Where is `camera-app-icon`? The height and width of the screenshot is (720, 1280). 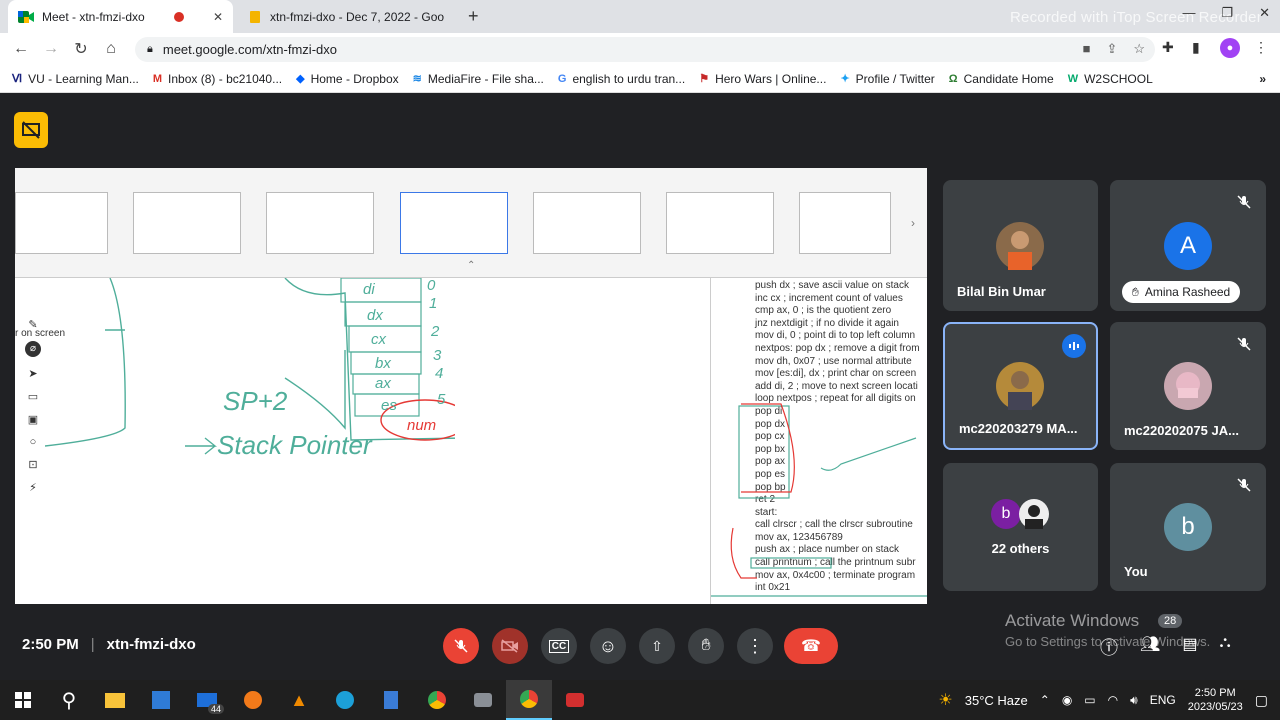
camera-app-icon is located at coordinates (483, 700).